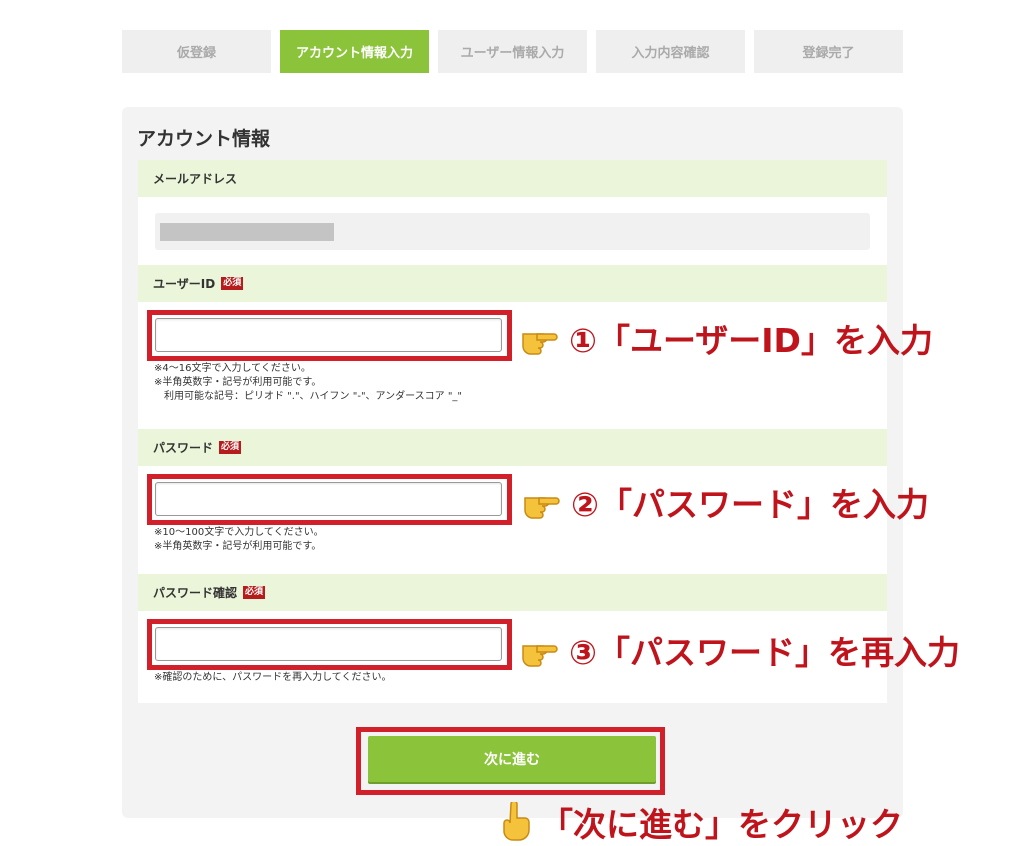  Describe the element at coordinates (184, 284) in the screenshot. I see `user-id-label: ユーザーID` at that location.